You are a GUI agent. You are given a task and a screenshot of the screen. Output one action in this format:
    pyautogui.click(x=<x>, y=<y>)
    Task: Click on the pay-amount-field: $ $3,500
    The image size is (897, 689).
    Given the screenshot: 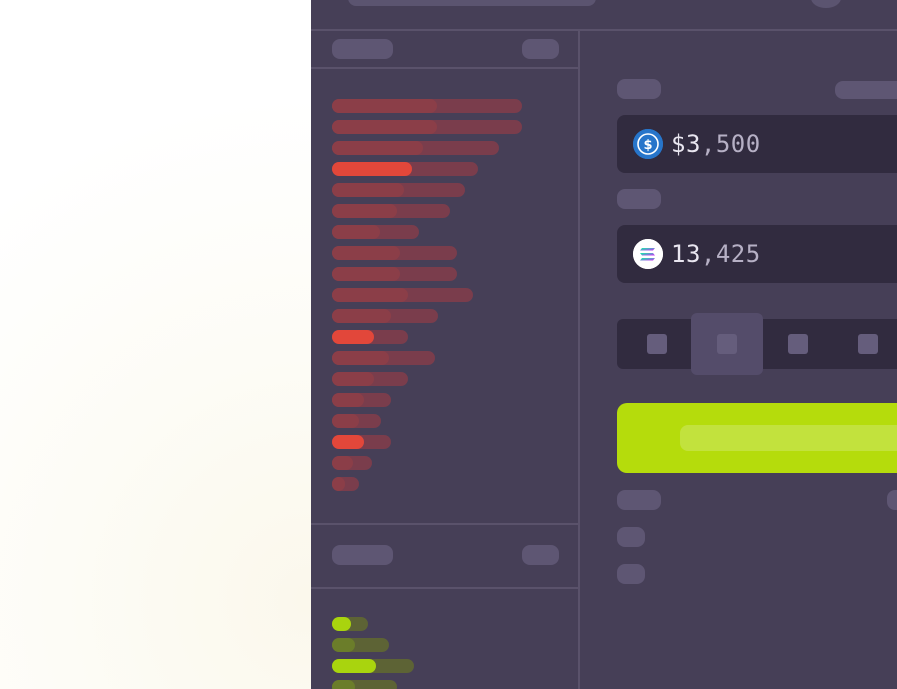 What is the action you would take?
    pyautogui.click(x=757, y=144)
    